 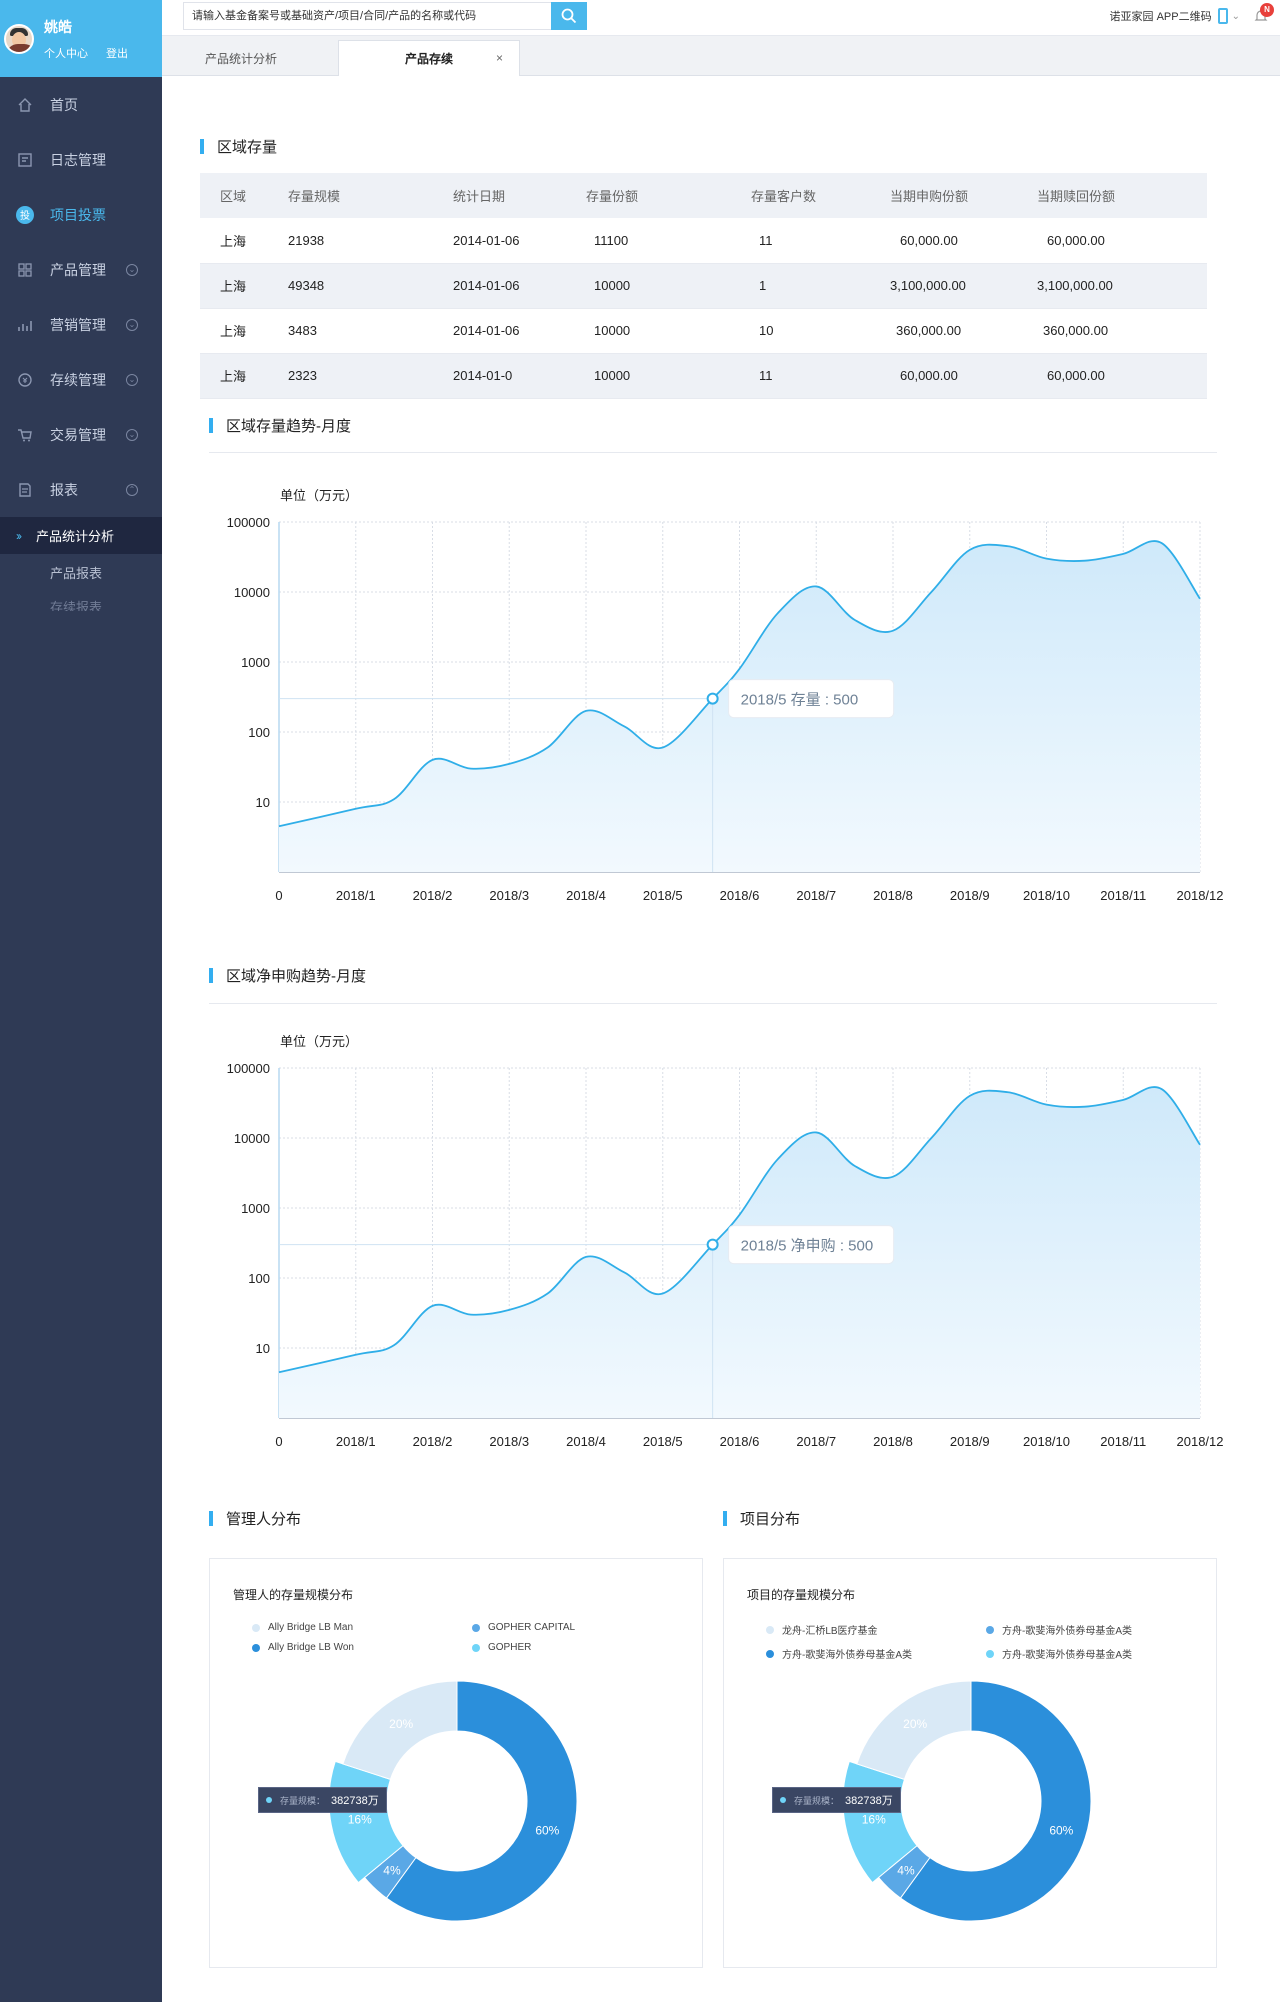 I want to click on x-tick-label: 2018/4, so click(x=586, y=1441).